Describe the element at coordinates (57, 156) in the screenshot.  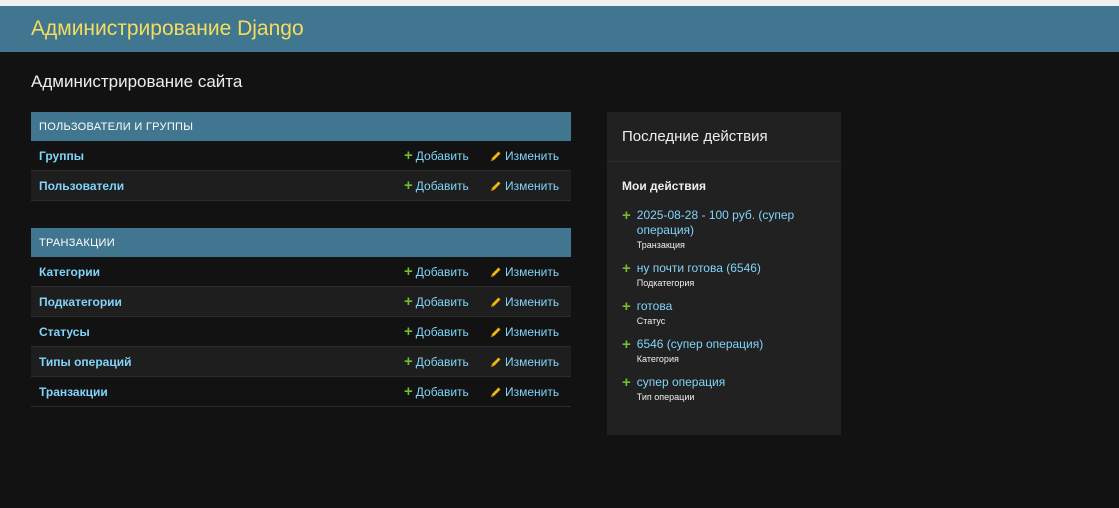
I see `model-link-groups: Группы` at that location.